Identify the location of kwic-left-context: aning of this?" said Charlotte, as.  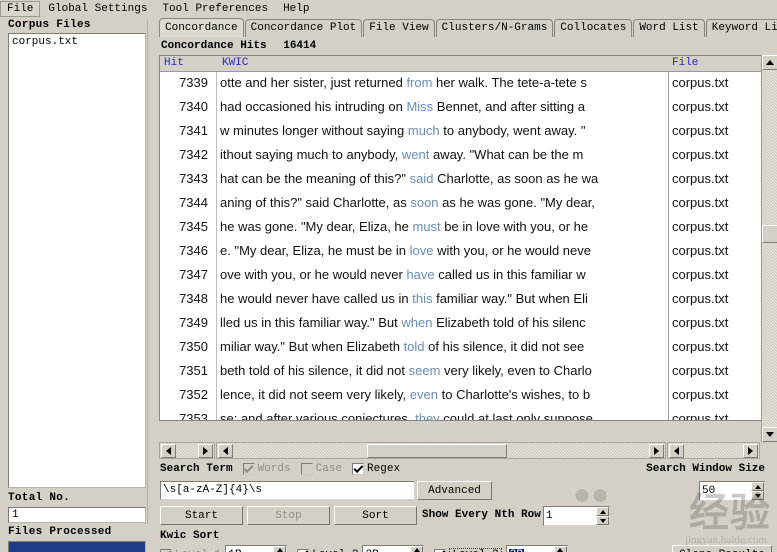
(315, 202).